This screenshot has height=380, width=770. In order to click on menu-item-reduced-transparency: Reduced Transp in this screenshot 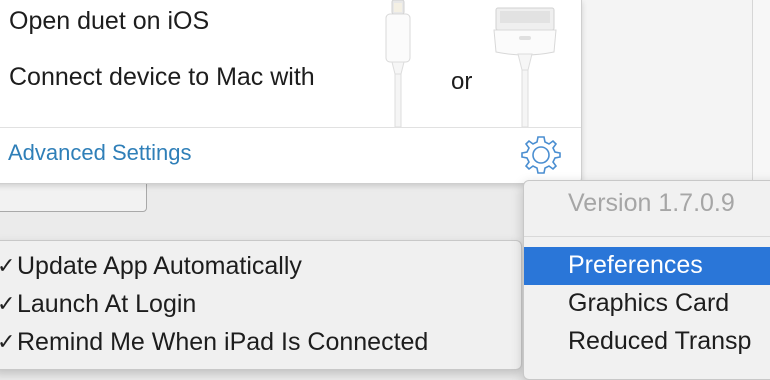, I will do `click(647, 342)`.